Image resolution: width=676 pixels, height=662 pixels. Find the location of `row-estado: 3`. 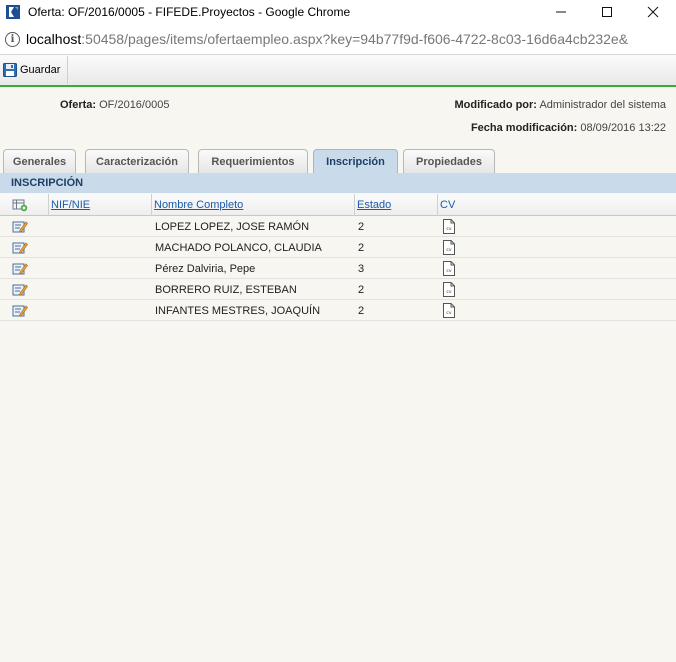

row-estado: 3 is located at coordinates (361, 268).